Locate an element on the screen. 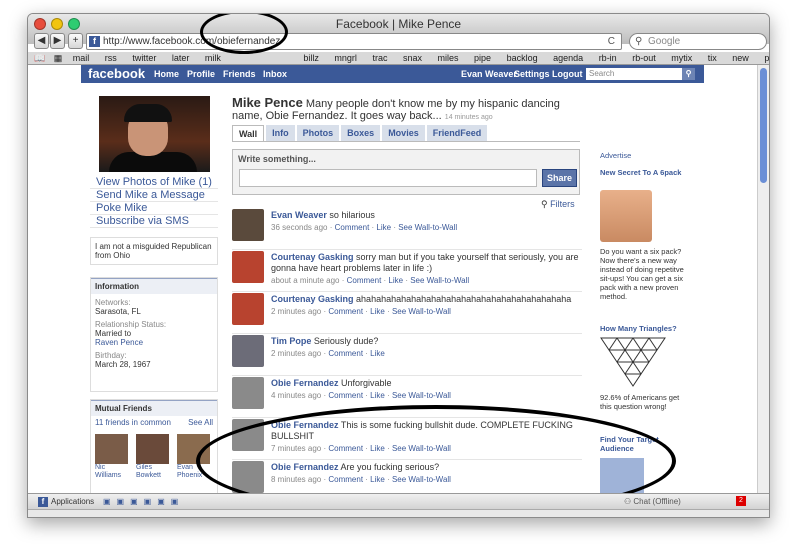 This screenshot has height=554, width=795. friends-in-common-link: 11 friends in common is located at coordinates (133, 422).